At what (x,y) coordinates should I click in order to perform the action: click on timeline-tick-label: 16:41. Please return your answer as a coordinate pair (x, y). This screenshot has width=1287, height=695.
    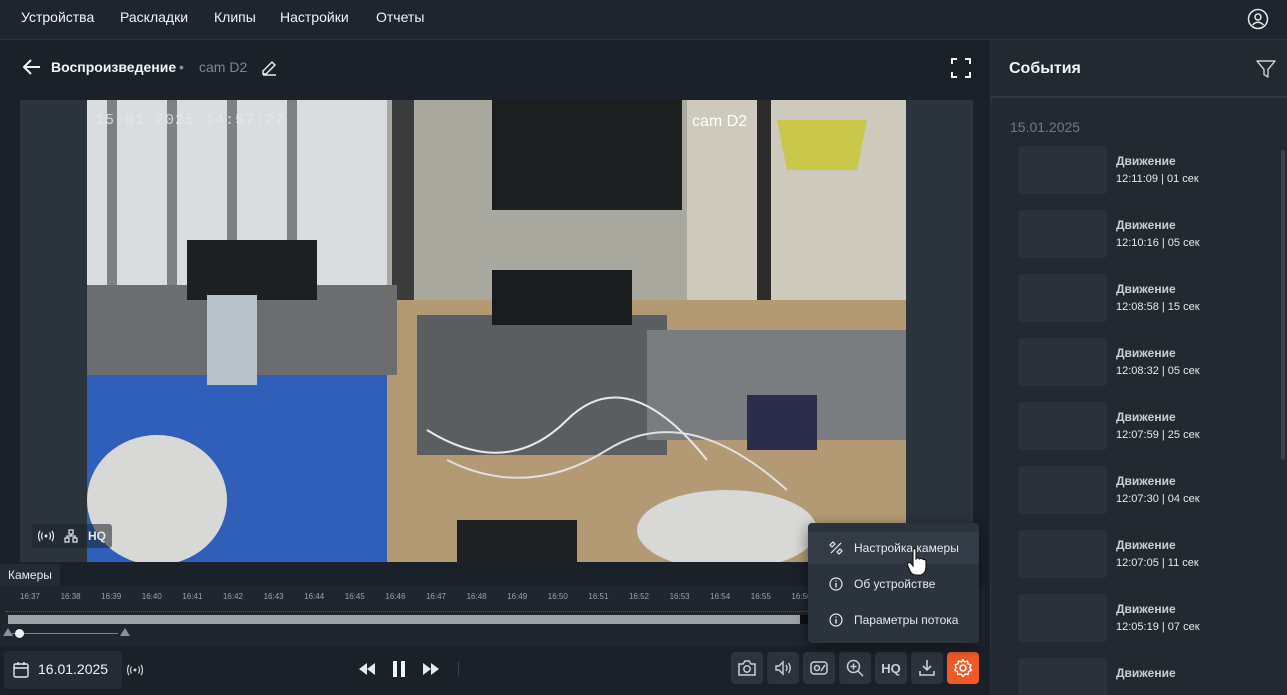
    Looking at the image, I should click on (192, 596).